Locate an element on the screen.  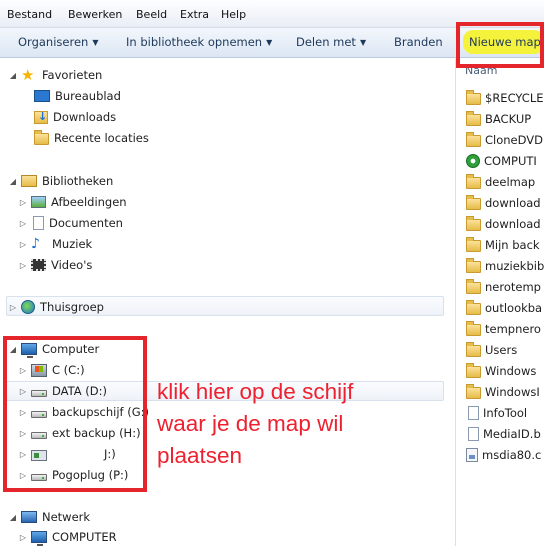
file-row: deelmap is located at coordinates (500, 182).